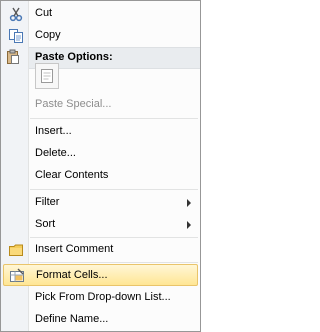  Describe the element at coordinates (72, 175) in the screenshot. I see `menu-item-label: Clear Contents` at that location.